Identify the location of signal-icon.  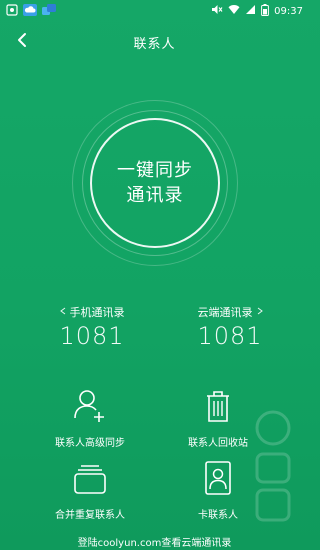
(250, 11).